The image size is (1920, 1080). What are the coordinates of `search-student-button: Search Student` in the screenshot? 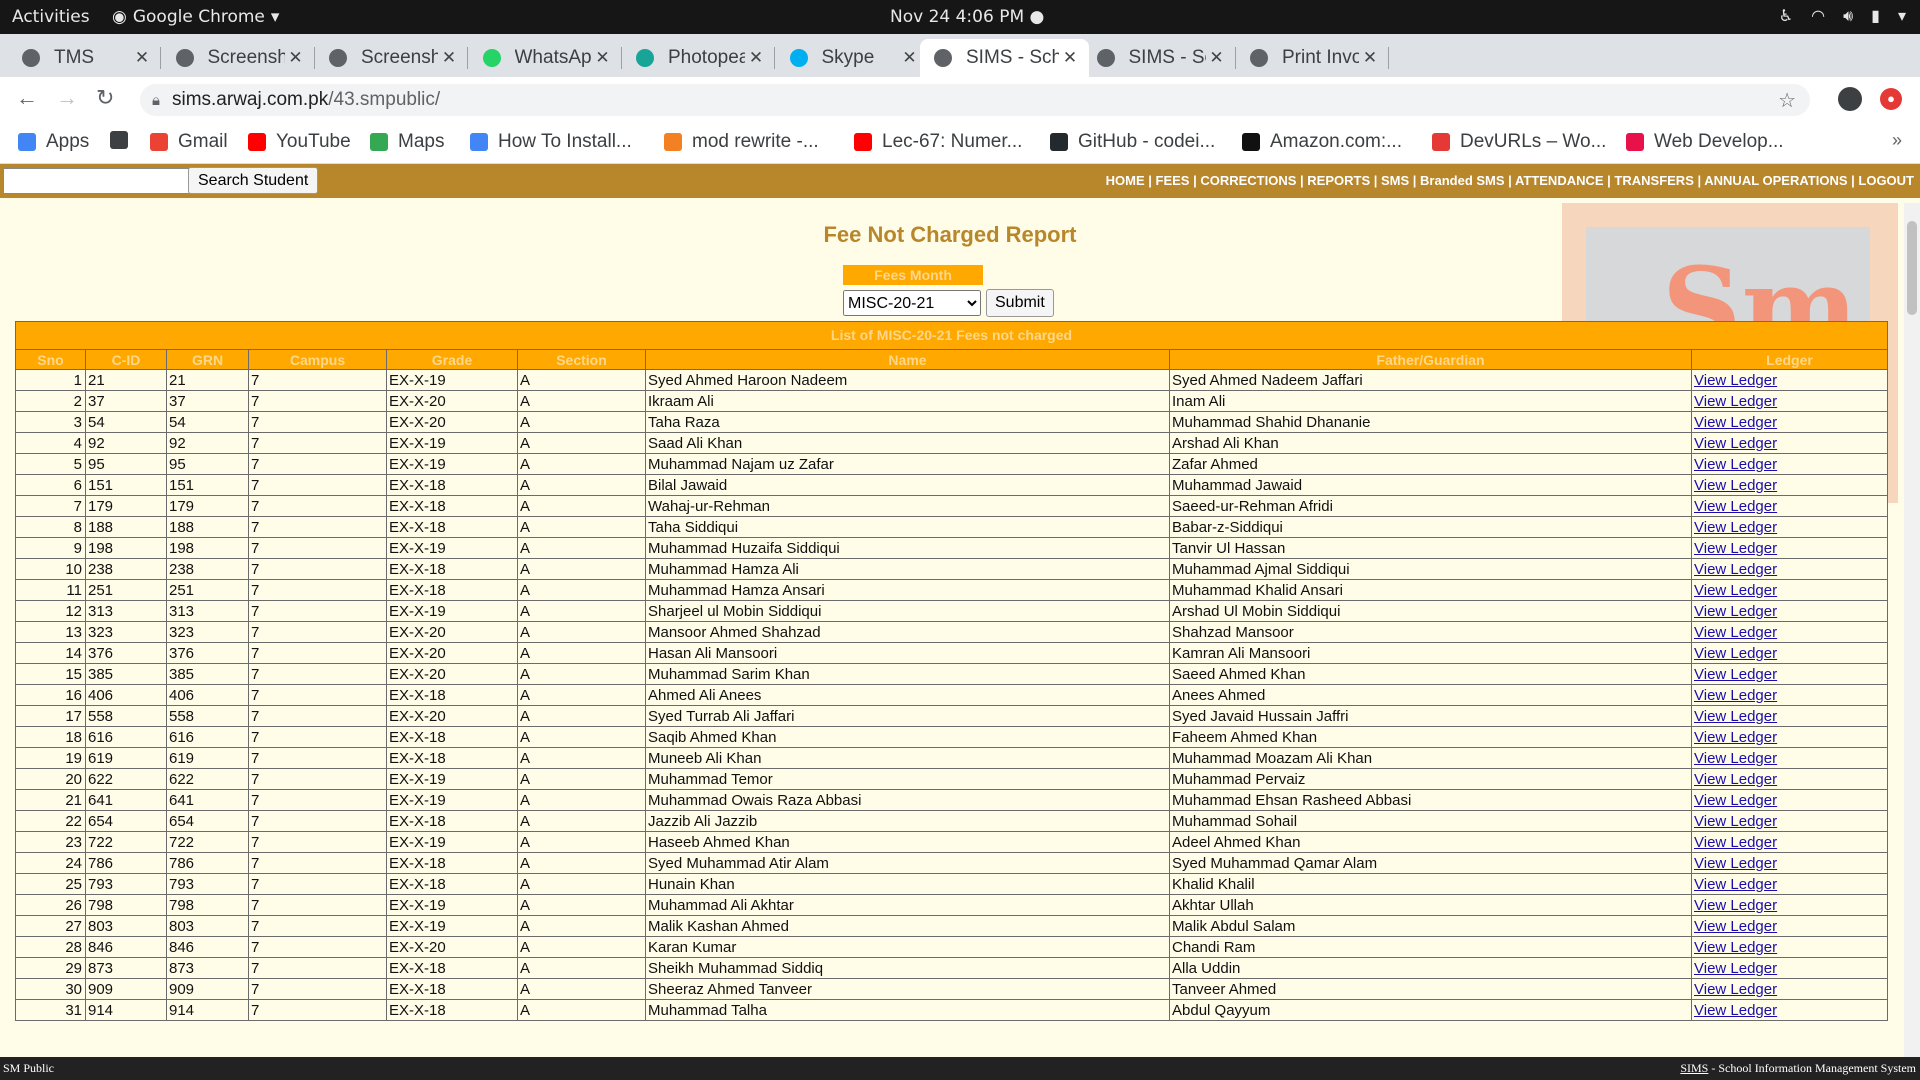 It's located at (253, 180).